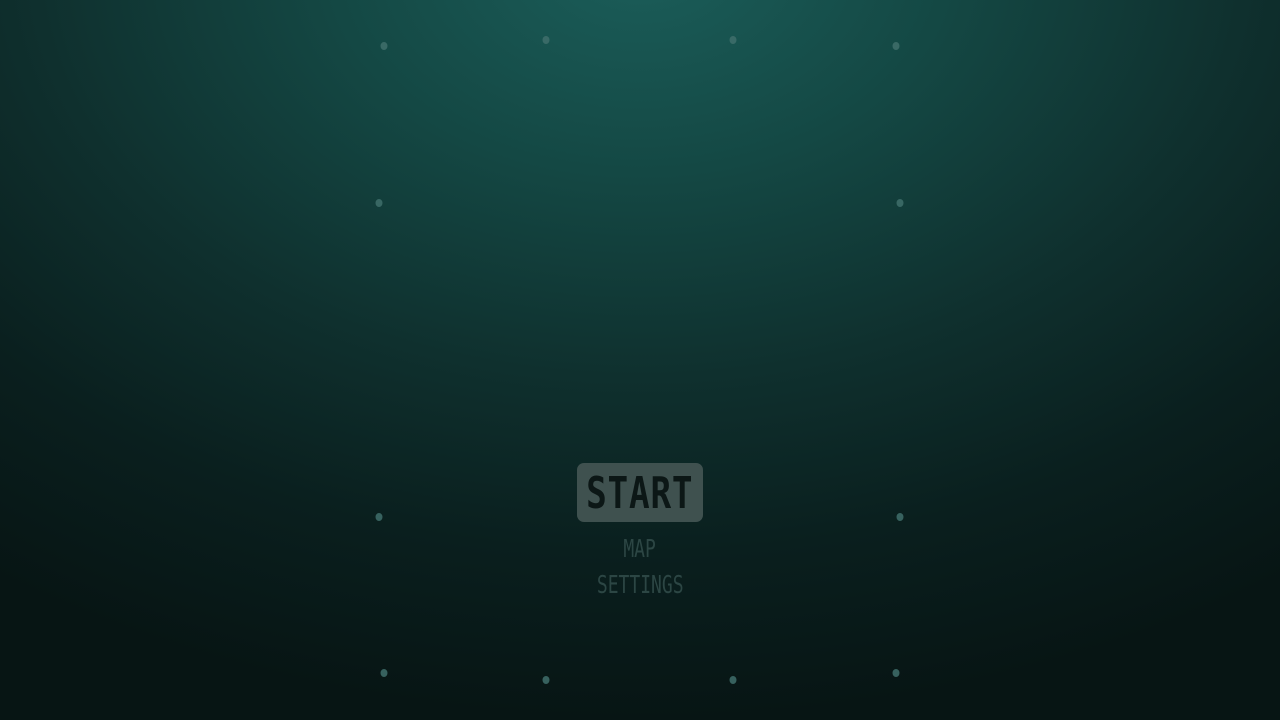 The image size is (1280, 720). I want to click on settings-menu-item: SETTINGS, so click(640, 584).